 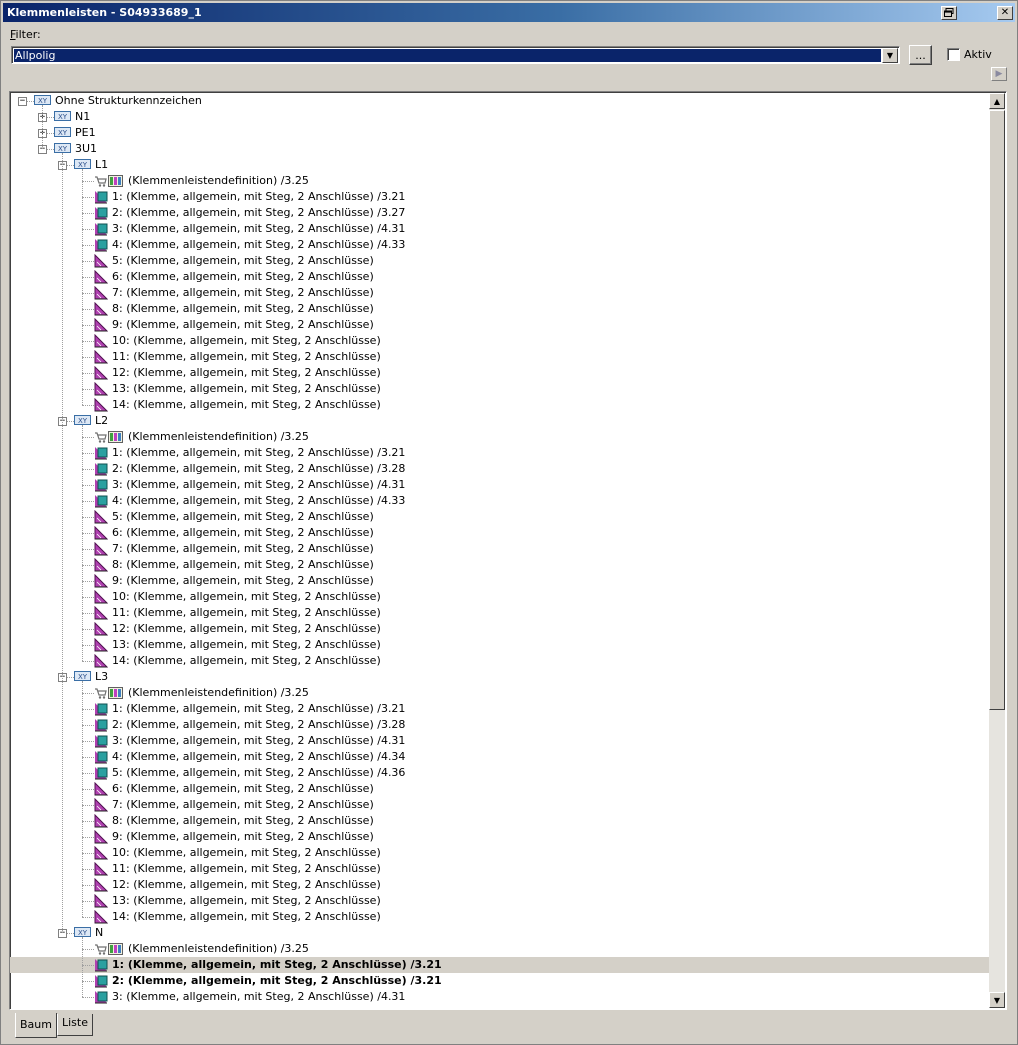 What do you see at coordinates (74, 1025) in the screenshot?
I see `tab-liste: Liste` at bounding box center [74, 1025].